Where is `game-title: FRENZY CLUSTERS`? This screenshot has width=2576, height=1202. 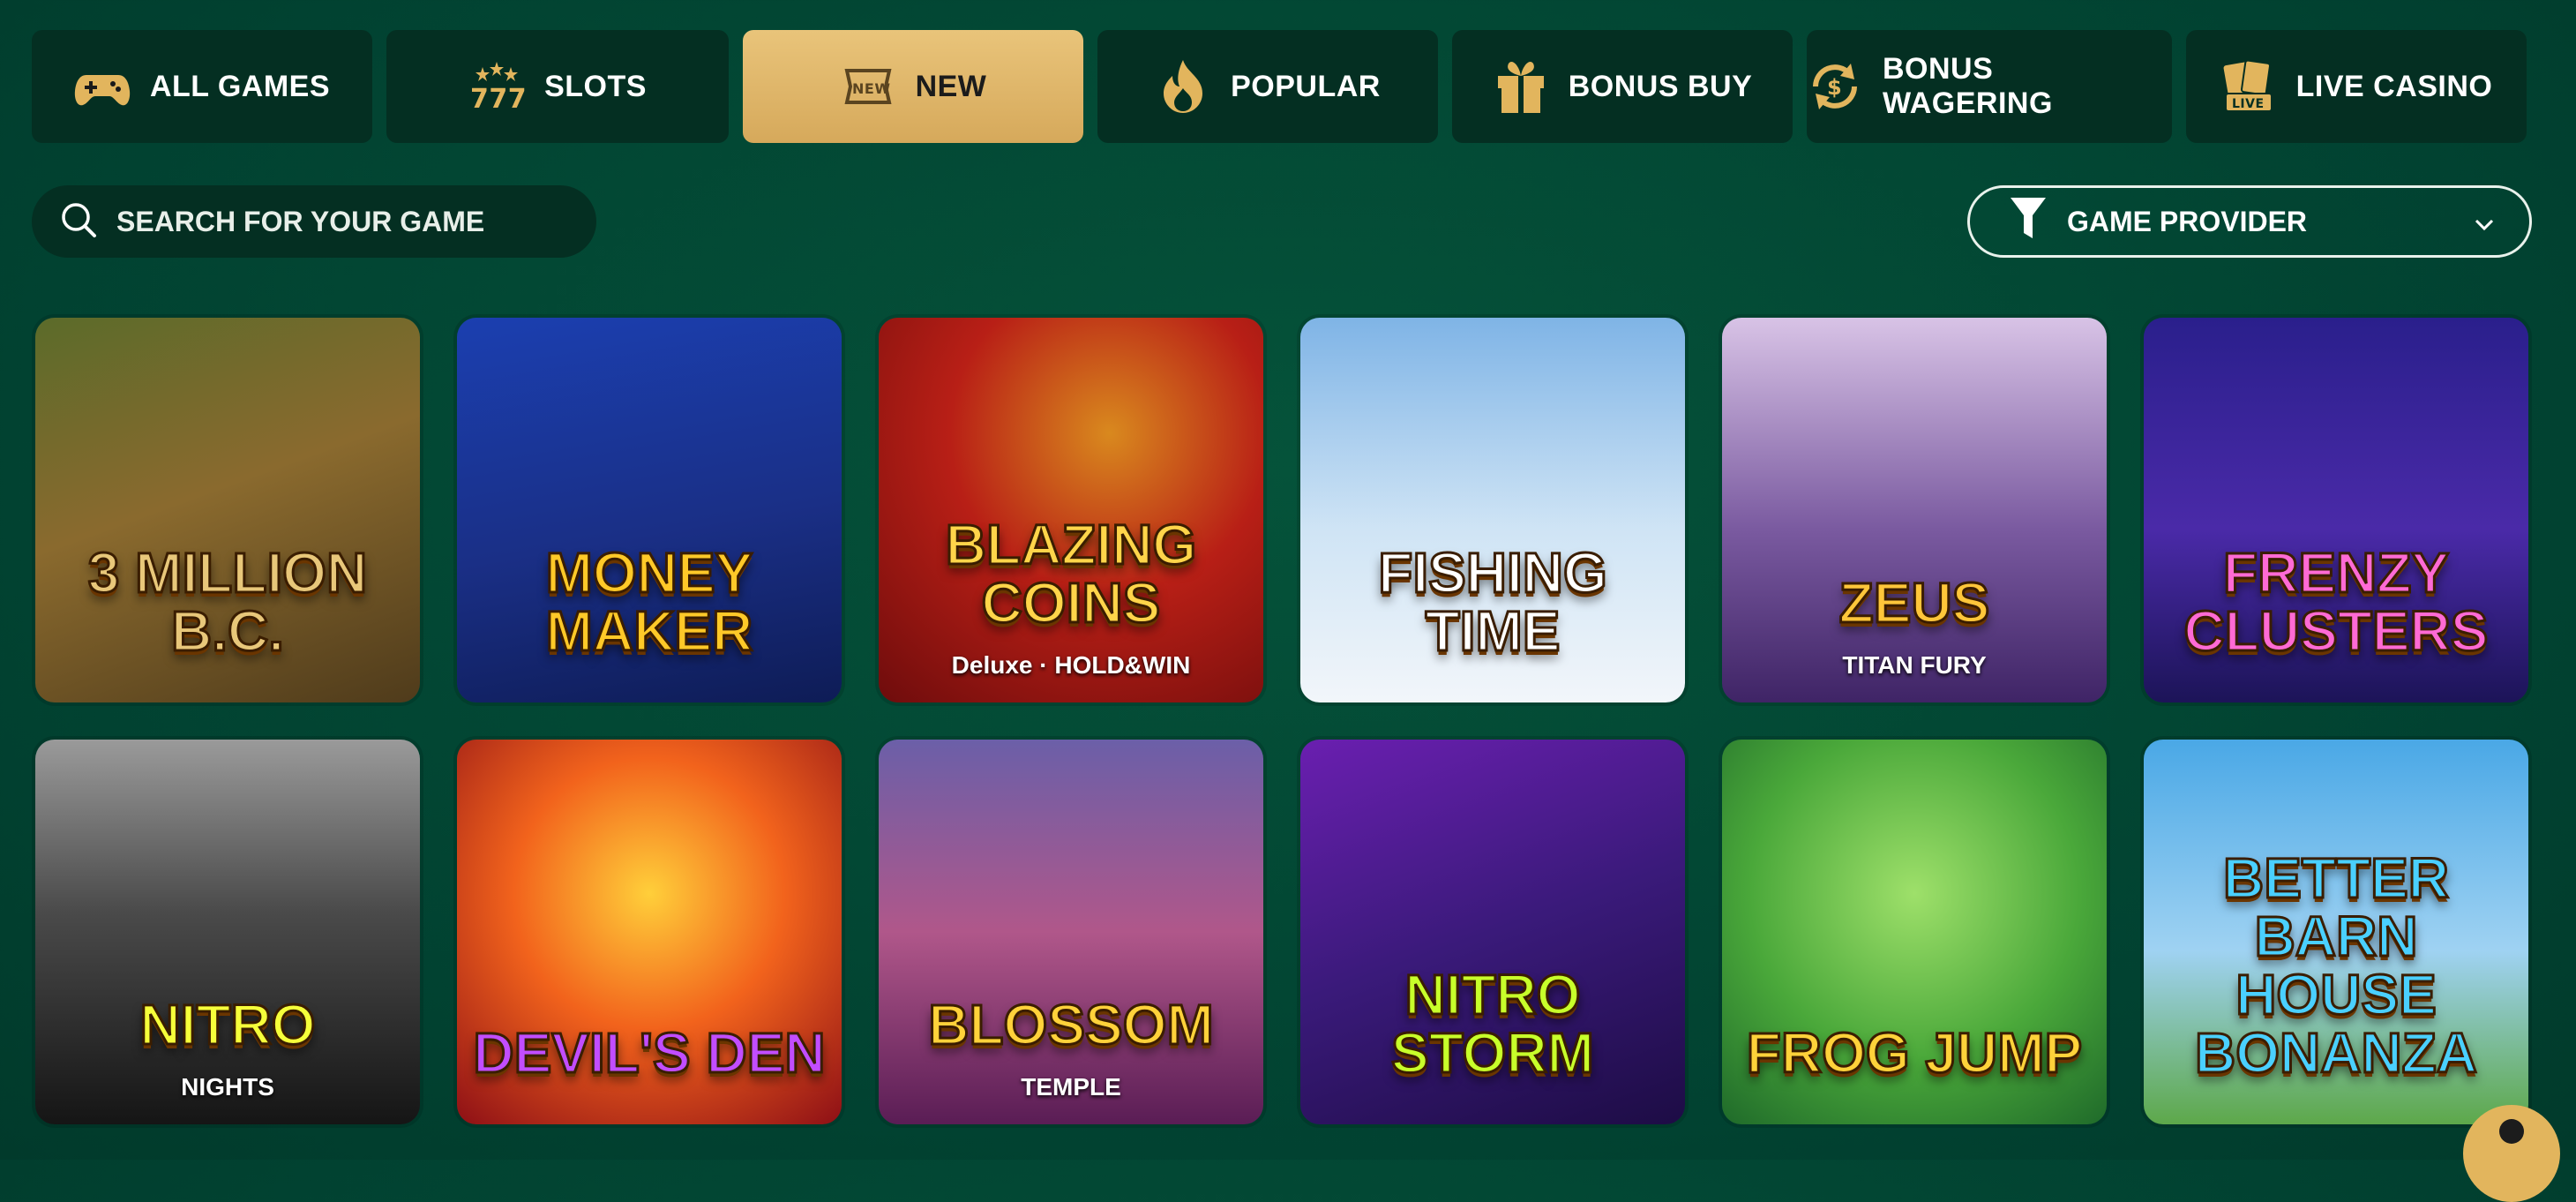
game-title: FRENZY CLUSTERS is located at coordinates (2337, 602).